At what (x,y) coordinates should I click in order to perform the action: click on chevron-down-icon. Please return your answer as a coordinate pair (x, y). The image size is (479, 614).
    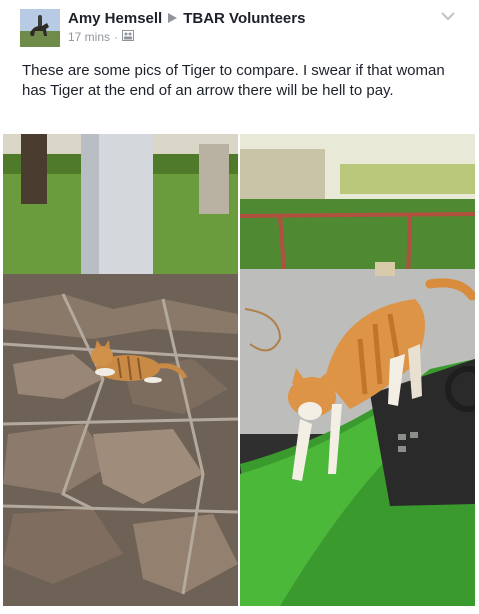
    Looking at the image, I should click on (448, 16).